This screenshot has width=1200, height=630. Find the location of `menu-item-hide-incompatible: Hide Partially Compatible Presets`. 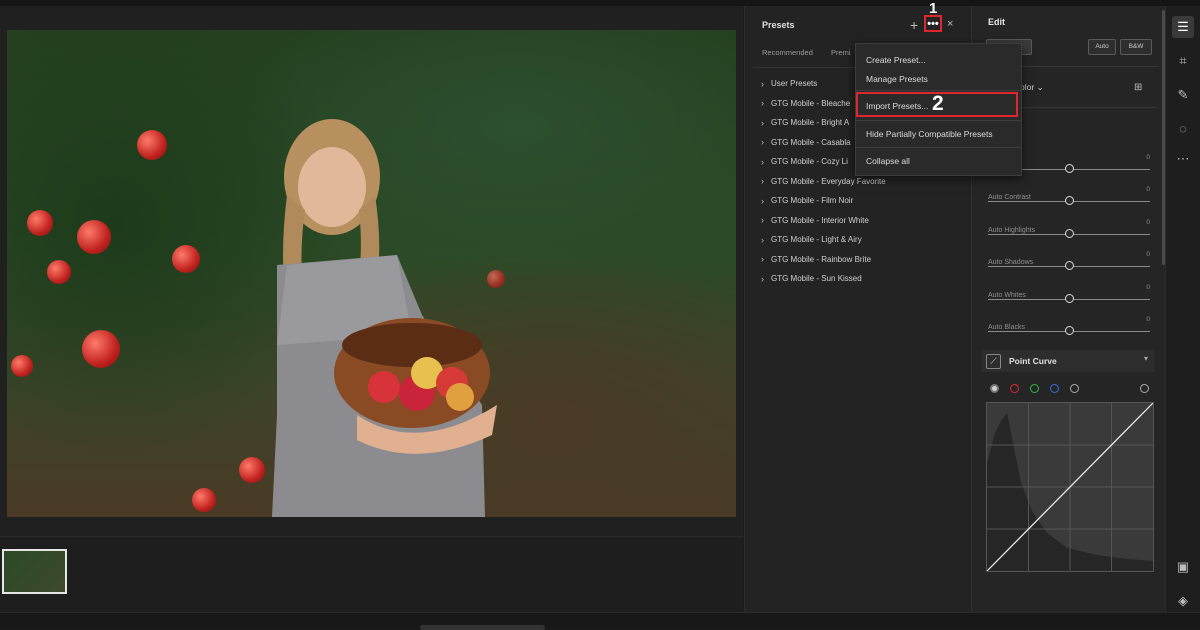

menu-item-hide-incompatible: Hide Partially Compatible Presets is located at coordinates (929, 134).